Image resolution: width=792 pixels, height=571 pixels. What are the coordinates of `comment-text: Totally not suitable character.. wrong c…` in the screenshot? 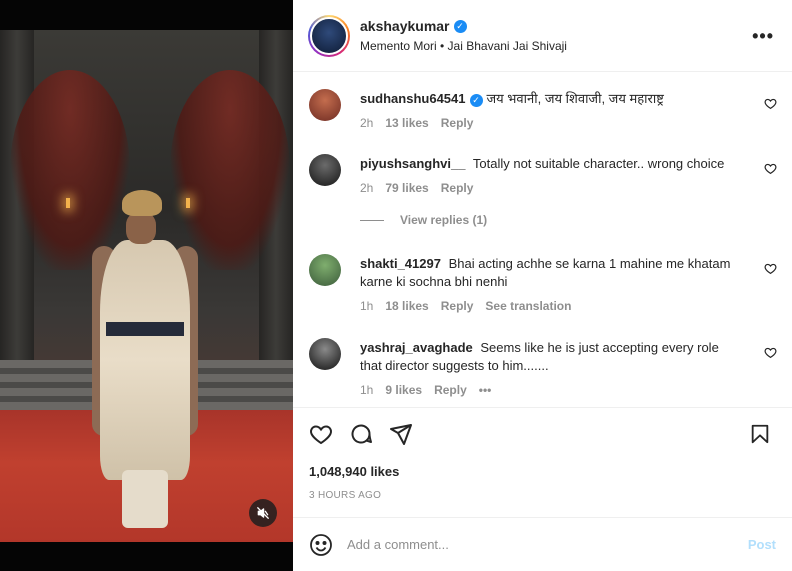 It's located at (598, 163).